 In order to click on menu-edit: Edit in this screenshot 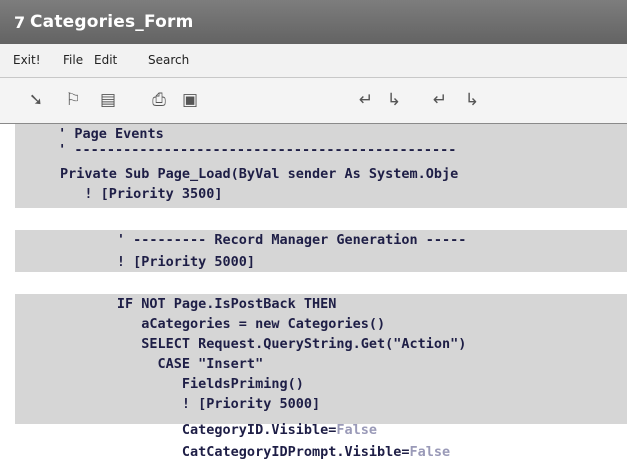, I will do `click(105, 60)`.